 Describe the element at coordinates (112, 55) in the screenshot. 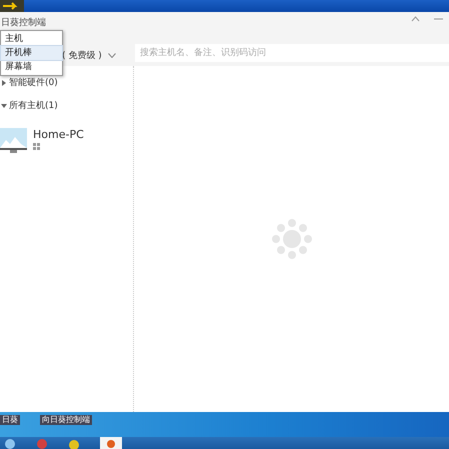

I see `chevron-down-icon` at that location.